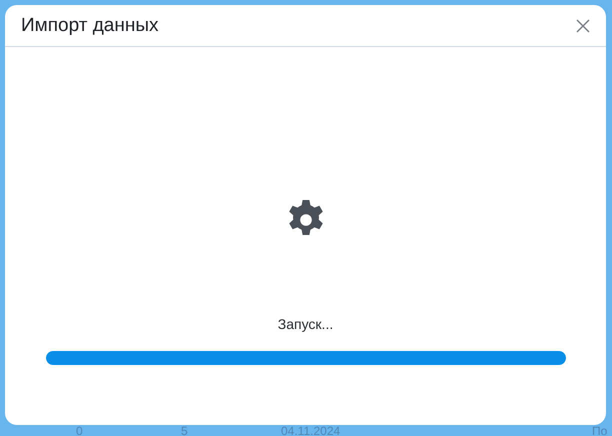 Image resolution: width=612 pixels, height=436 pixels. I want to click on dialog-title: Импорт данных, so click(89, 25).